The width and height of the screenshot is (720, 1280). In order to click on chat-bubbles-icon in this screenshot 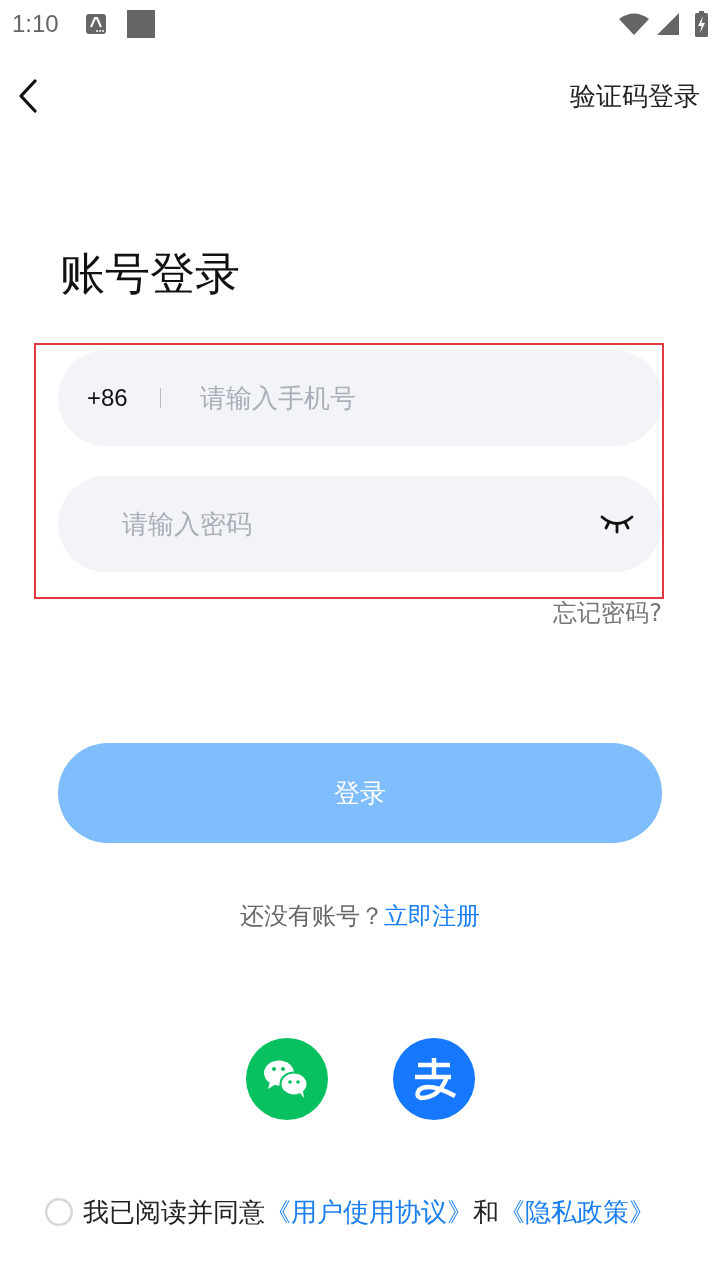, I will do `click(286, 1079)`.